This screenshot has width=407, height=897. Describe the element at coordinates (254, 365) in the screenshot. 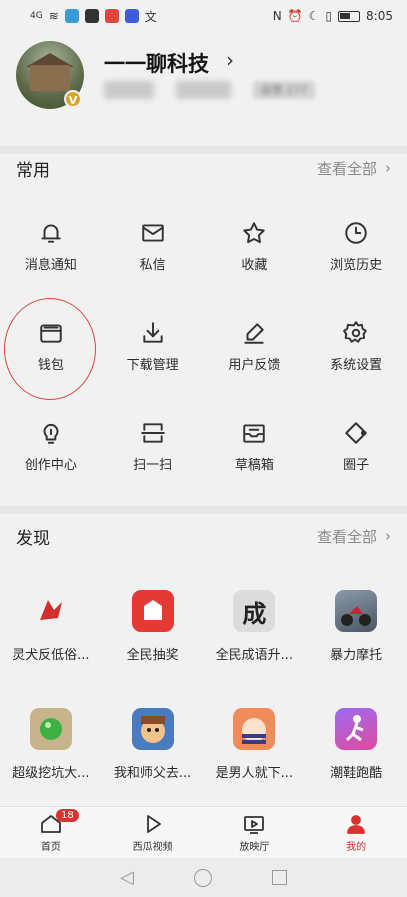

I see `tool-label: 用户反馈` at that location.